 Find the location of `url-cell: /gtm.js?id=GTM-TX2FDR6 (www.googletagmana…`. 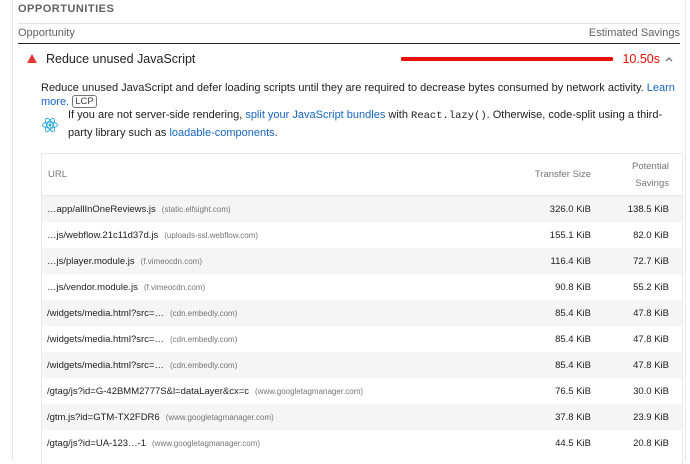

url-cell: /gtm.js?id=GTM-TX2FDR6 (www.googletagmana… is located at coordinates (277, 417).